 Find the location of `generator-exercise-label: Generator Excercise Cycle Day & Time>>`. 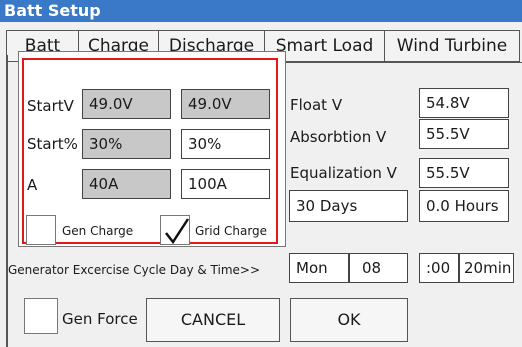

generator-exercise-label: Generator Excercise Cycle Day & Time>> is located at coordinates (134, 270).